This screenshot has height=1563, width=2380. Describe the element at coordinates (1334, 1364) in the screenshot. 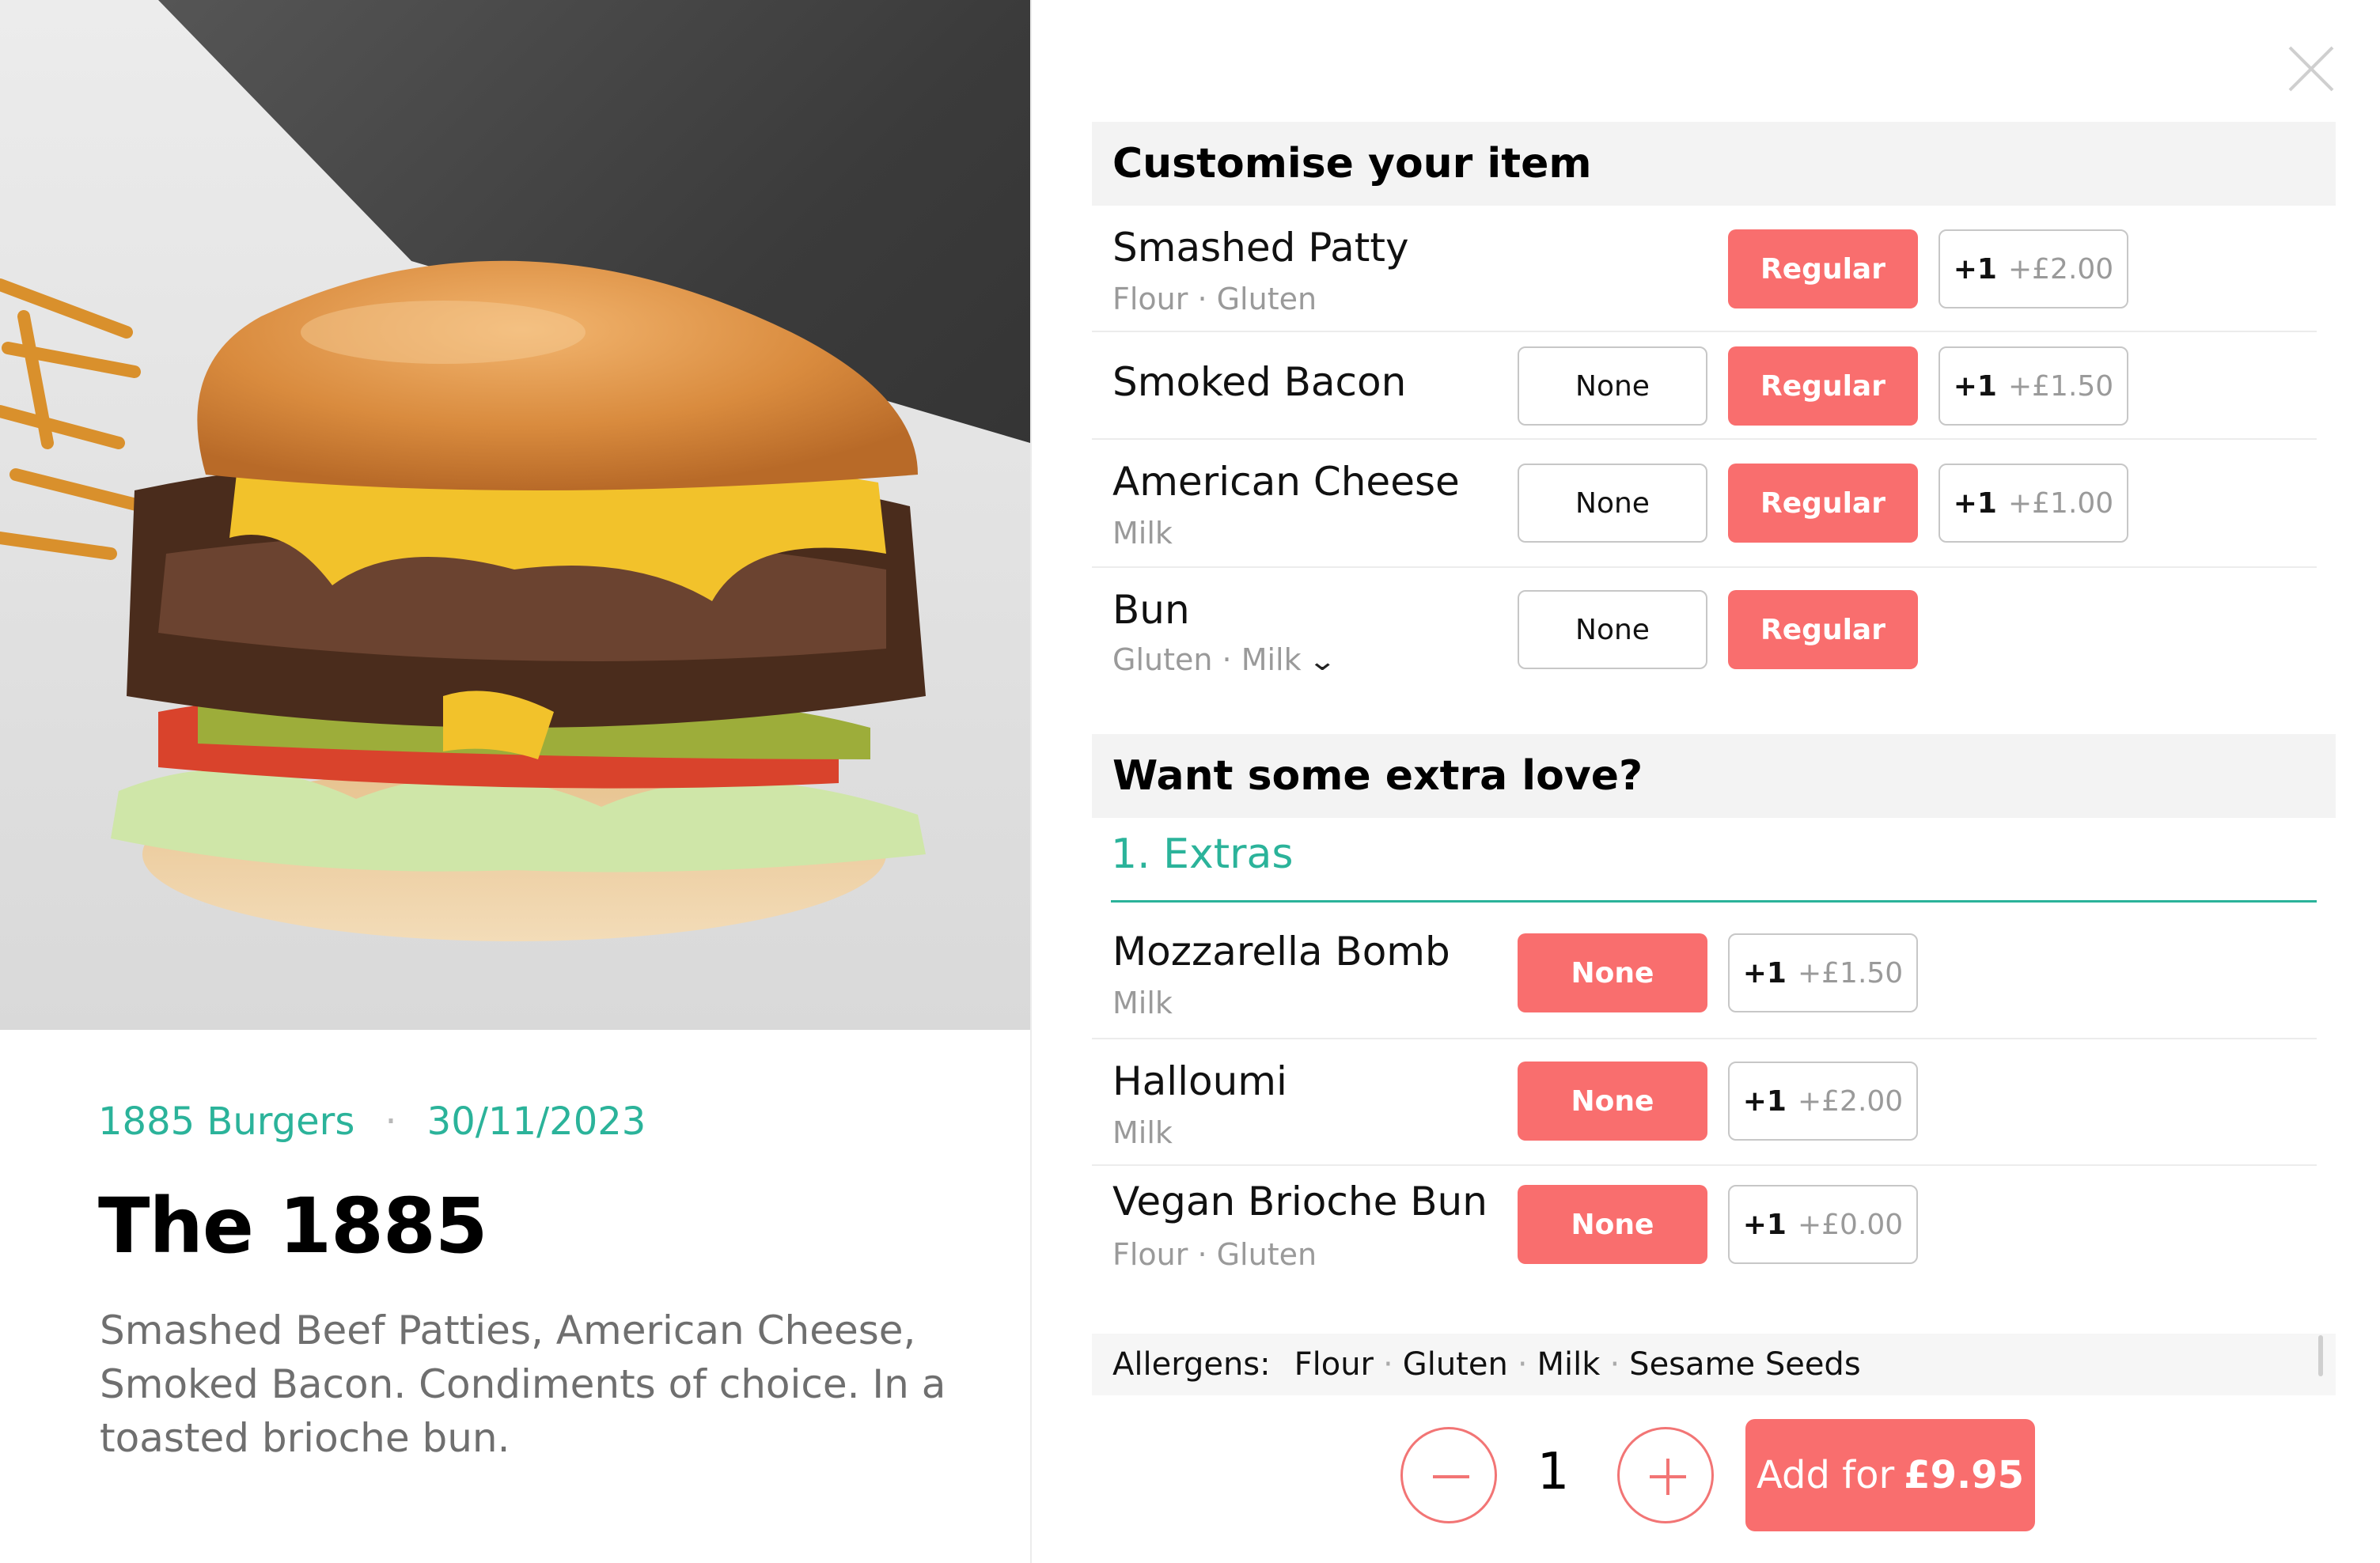

I see `allergen-item: Flour` at that location.